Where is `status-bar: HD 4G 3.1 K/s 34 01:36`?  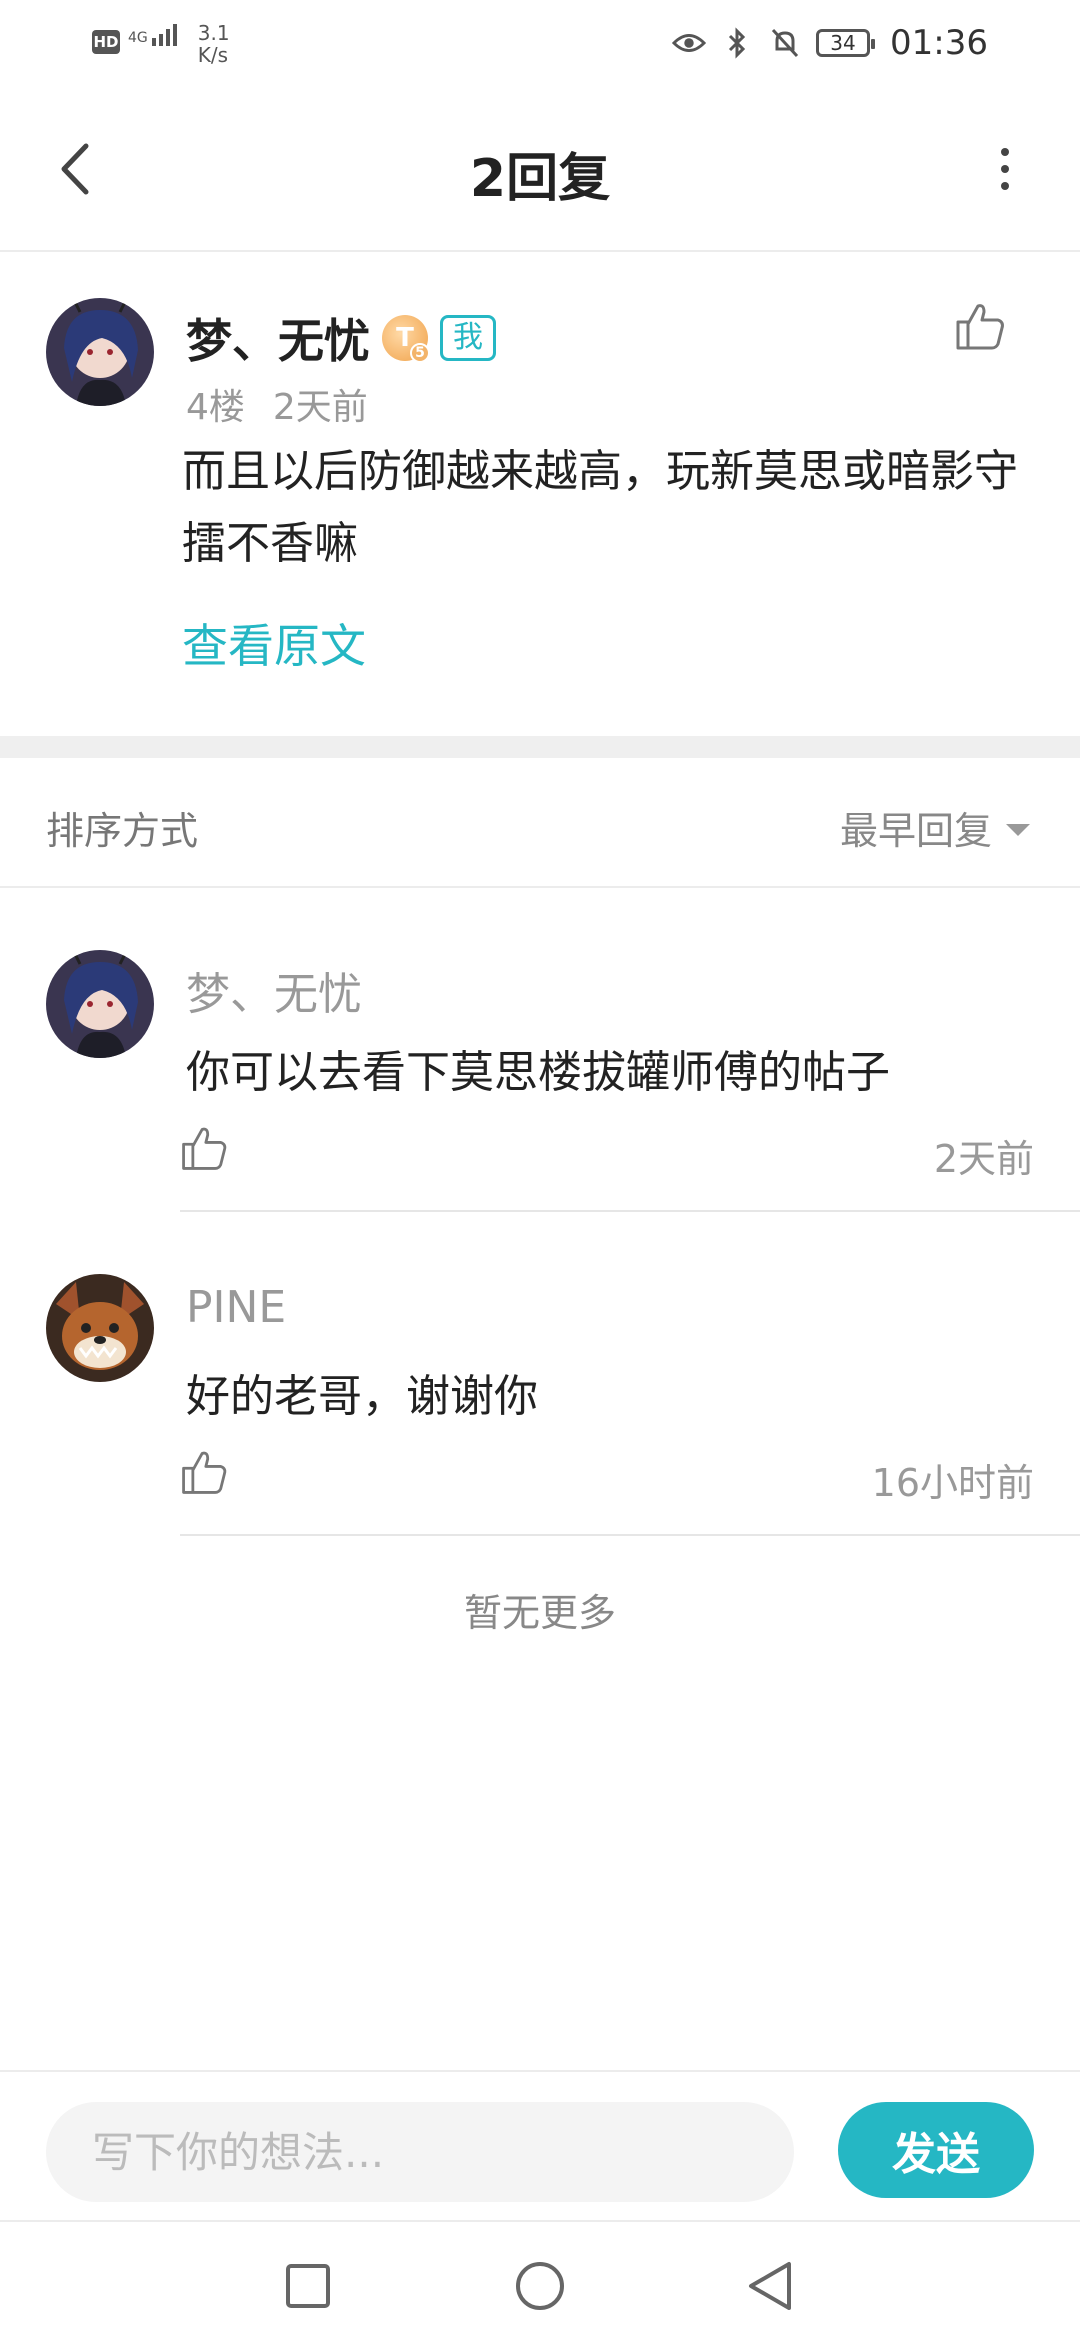 status-bar: HD 4G 3.1 K/s 34 01:36 is located at coordinates (540, 43).